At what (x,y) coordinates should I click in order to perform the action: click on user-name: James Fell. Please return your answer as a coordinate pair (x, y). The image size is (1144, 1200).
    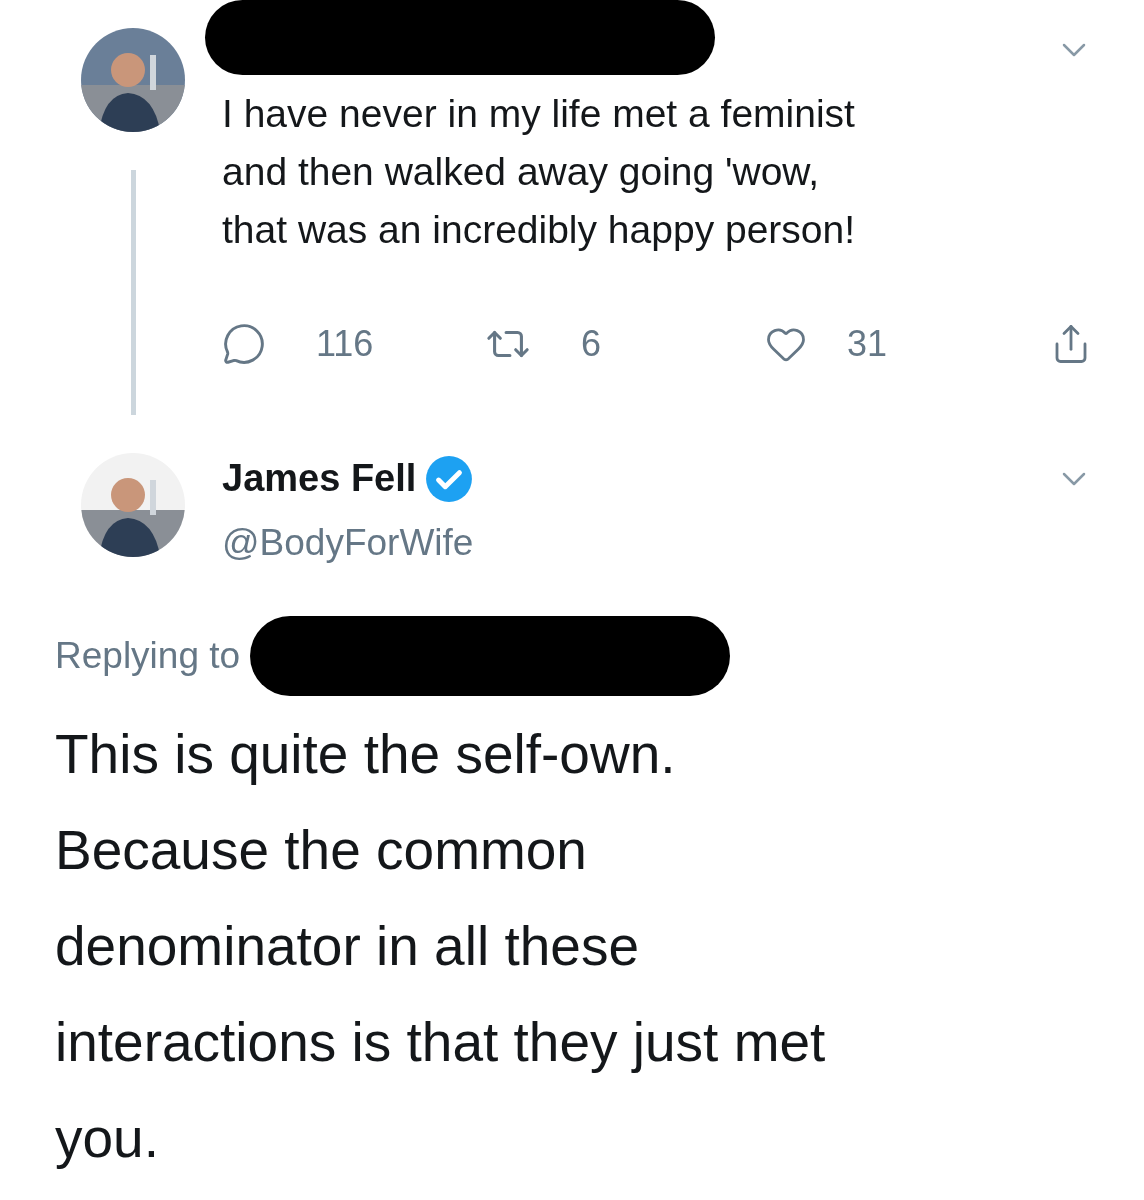
    Looking at the image, I should click on (319, 478).